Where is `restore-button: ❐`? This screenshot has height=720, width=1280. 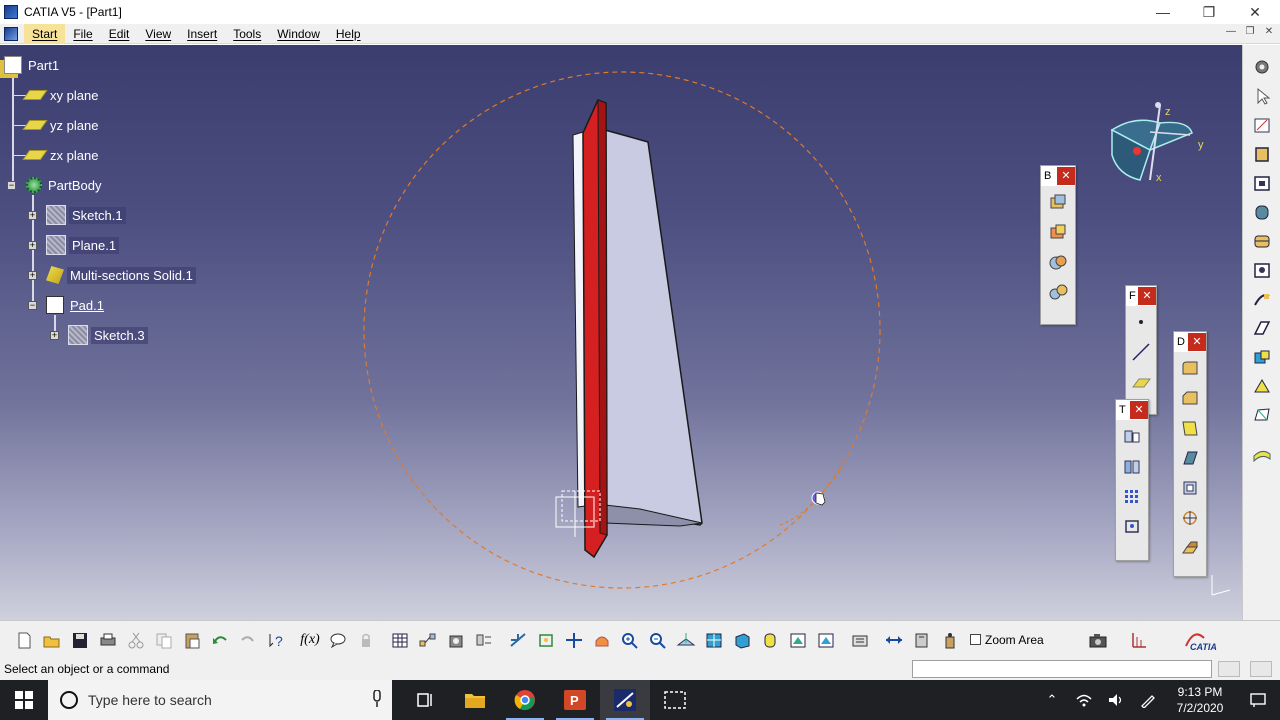 restore-button: ❐ is located at coordinates (1209, 12).